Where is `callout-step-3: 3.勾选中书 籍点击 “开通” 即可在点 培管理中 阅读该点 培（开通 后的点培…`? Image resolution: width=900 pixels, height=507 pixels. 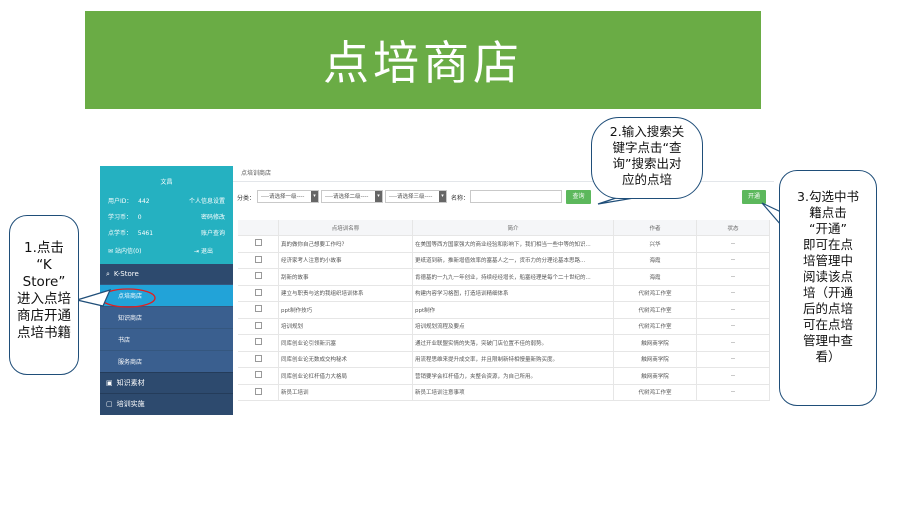
callout-step-3: 3.勾选中书 籍点击 “开通” 即可在点 培管理中 阅读该点 培（开通 后的点培… is located at coordinates (828, 288).